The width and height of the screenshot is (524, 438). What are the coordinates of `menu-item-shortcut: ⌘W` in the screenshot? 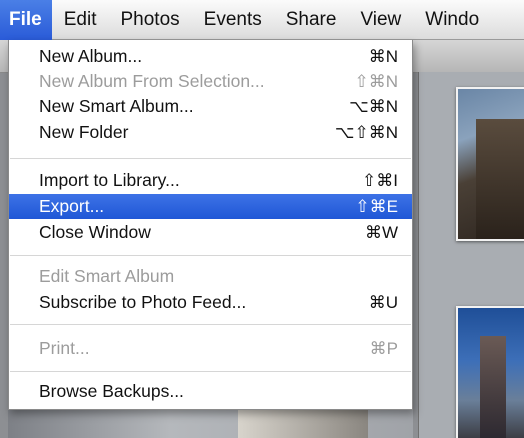 It's located at (381, 232).